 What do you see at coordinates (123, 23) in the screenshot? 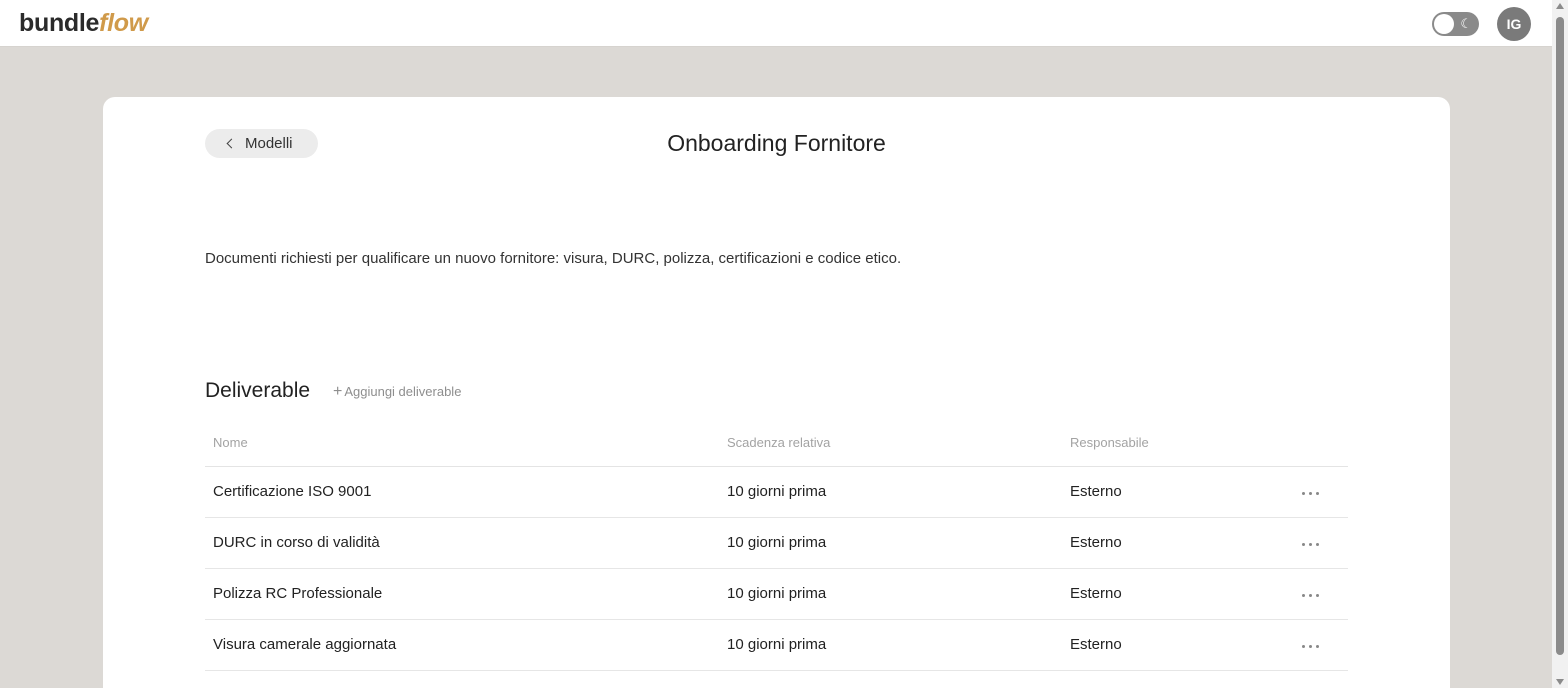
I see `logo-text-flow: flow` at bounding box center [123, 23].